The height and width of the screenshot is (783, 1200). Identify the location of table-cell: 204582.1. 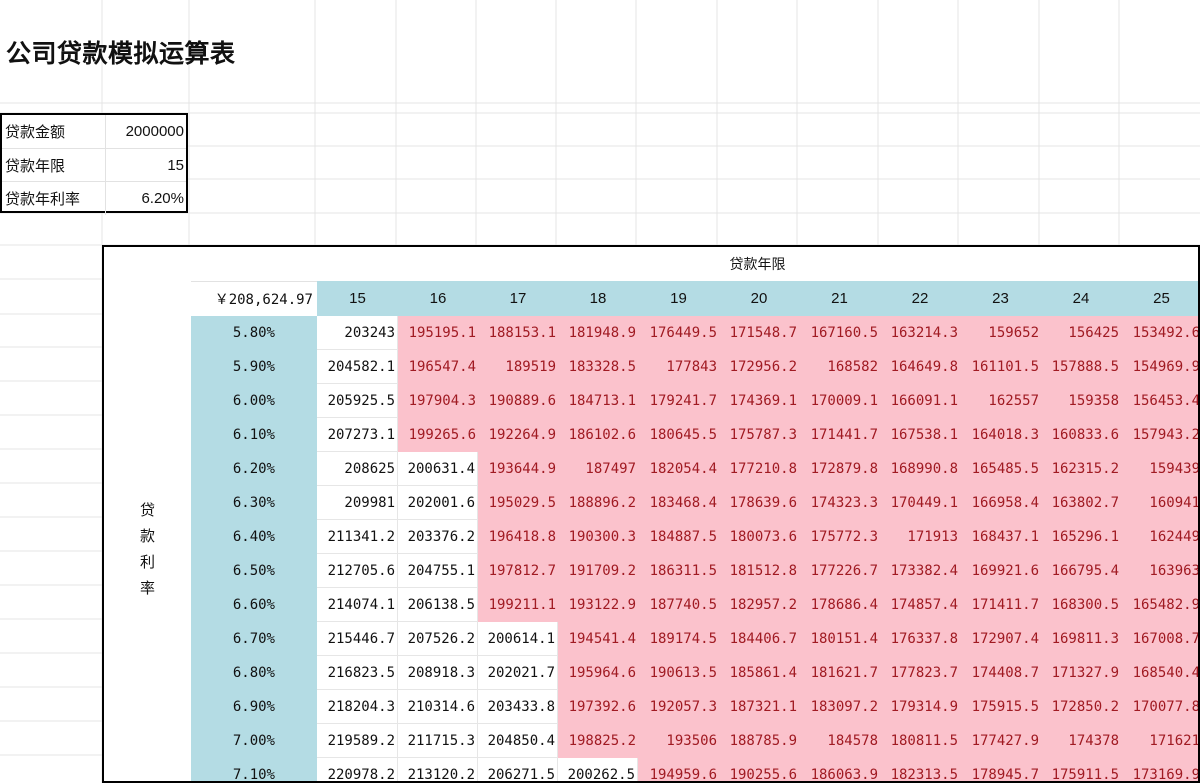
(357, 367).